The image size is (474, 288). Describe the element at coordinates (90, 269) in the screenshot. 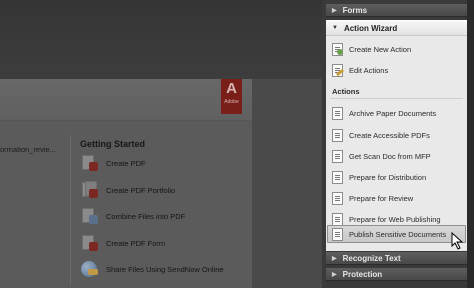

I see `sendnow-globe-icon` at that location.